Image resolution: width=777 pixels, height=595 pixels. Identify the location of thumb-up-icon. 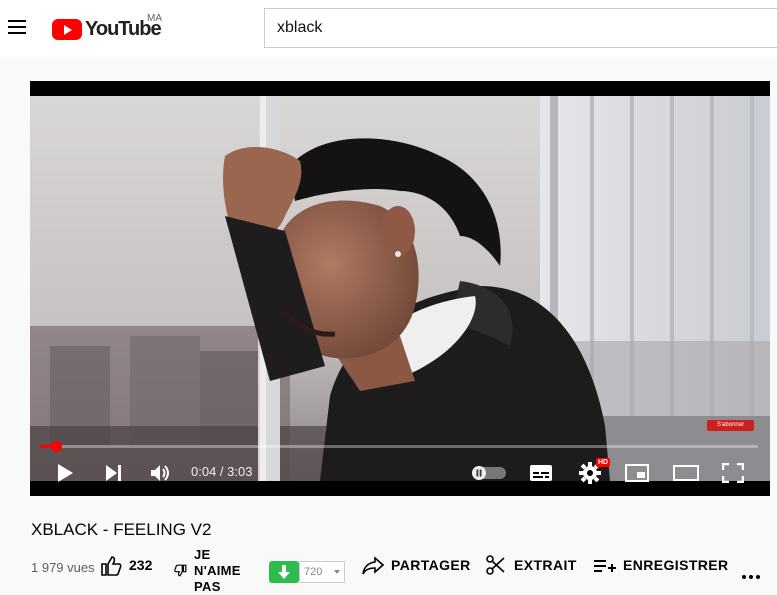
(111, 568).